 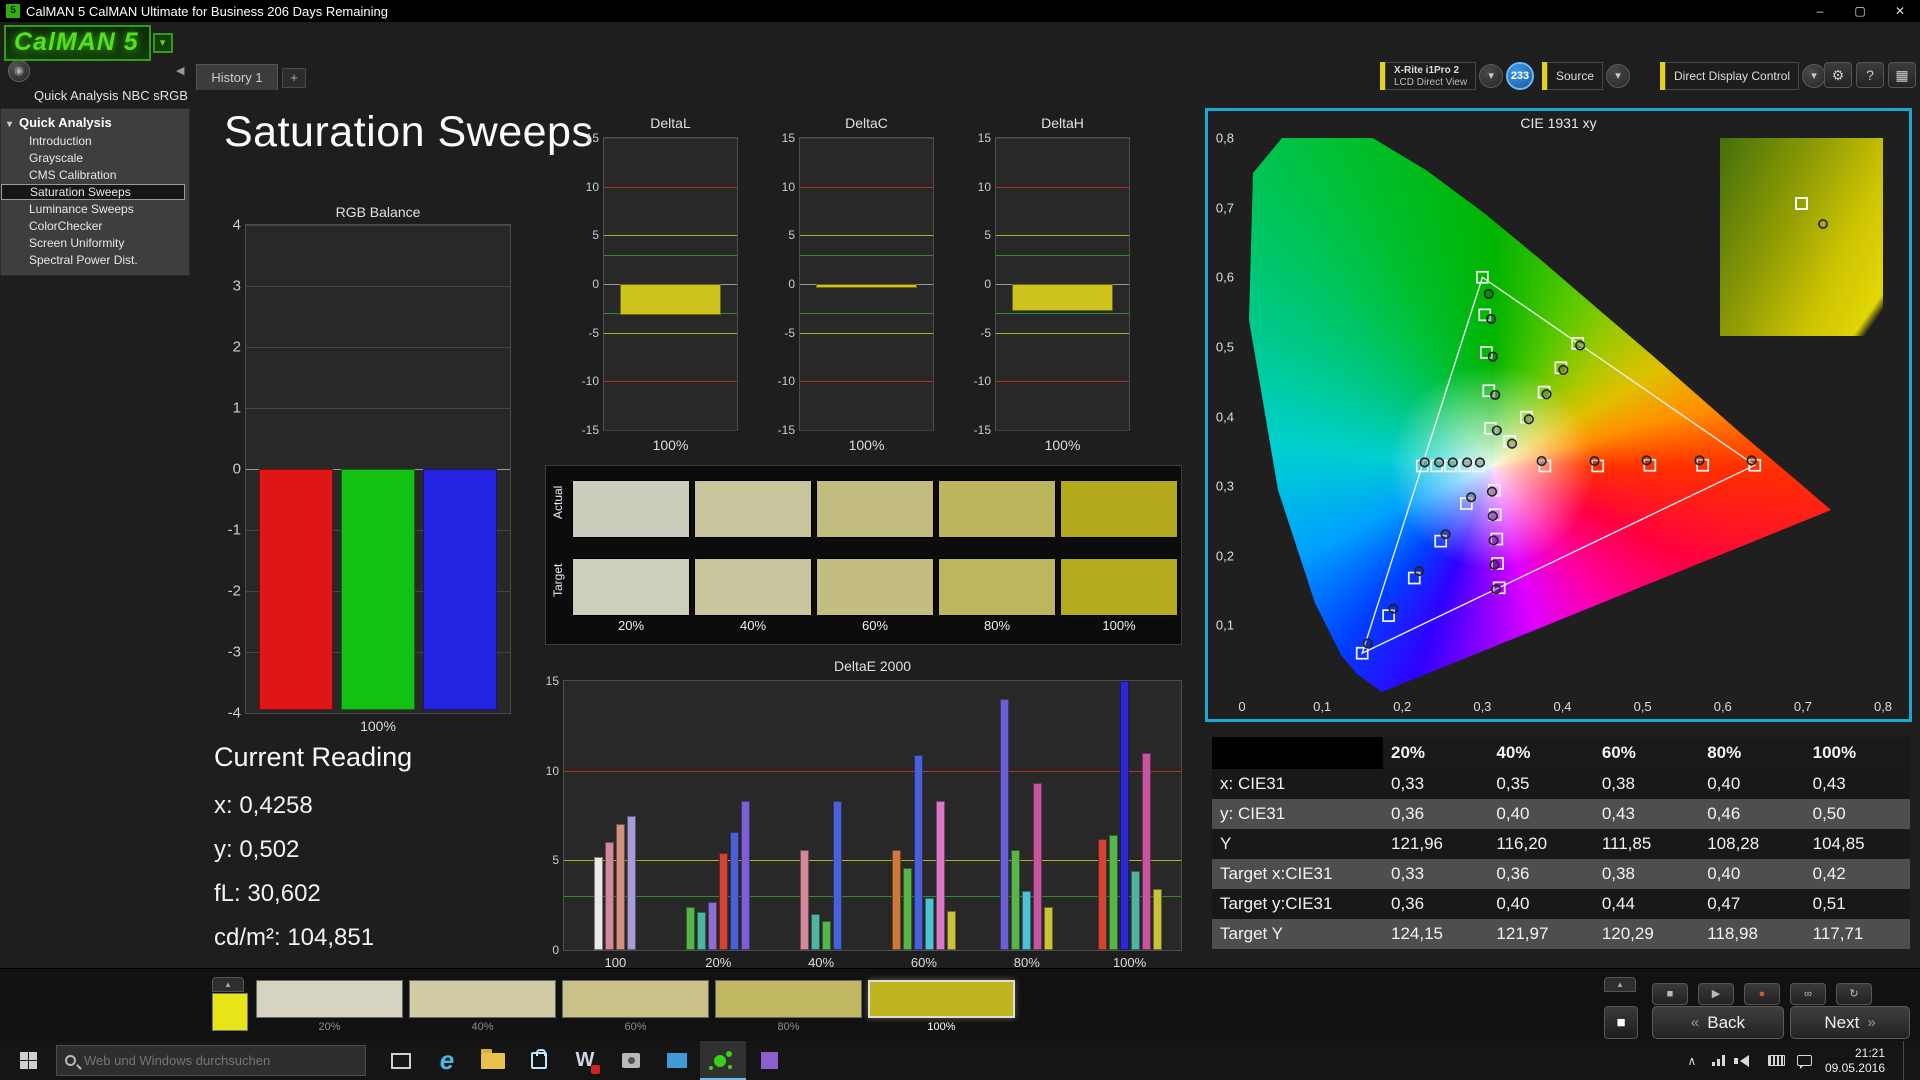 I want to click on pattern-swatch-button: 20%, so click(x=329, y=1007).